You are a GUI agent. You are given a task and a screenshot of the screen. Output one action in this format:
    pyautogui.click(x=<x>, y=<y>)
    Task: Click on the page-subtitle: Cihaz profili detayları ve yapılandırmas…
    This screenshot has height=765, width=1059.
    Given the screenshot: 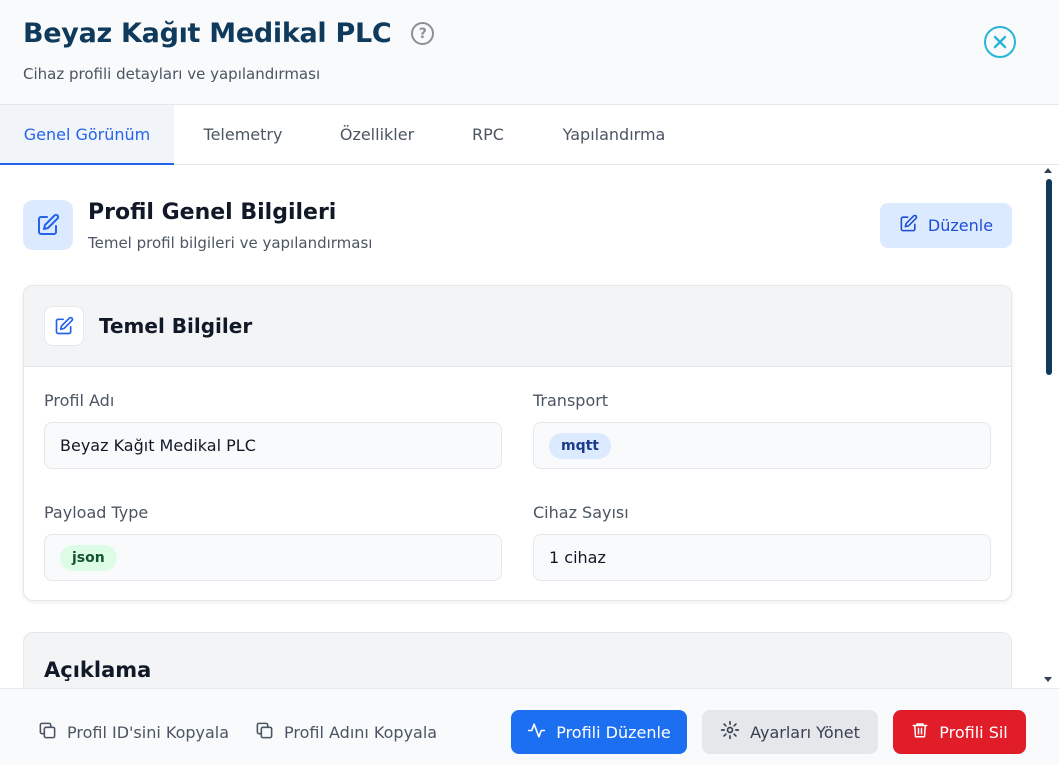 What is the action you would take?
    pyautogui.click(x=172, y=74)
    